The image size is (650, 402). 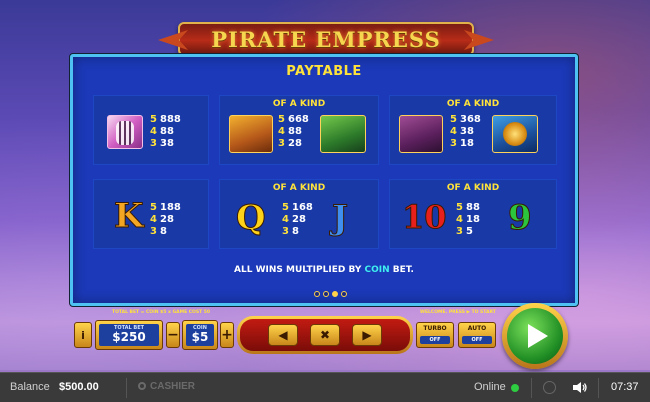 I want to click on paytable-cell-q-j: OF A KIND Q 5 168 4 28 38 J, so click(x=299, y=214).